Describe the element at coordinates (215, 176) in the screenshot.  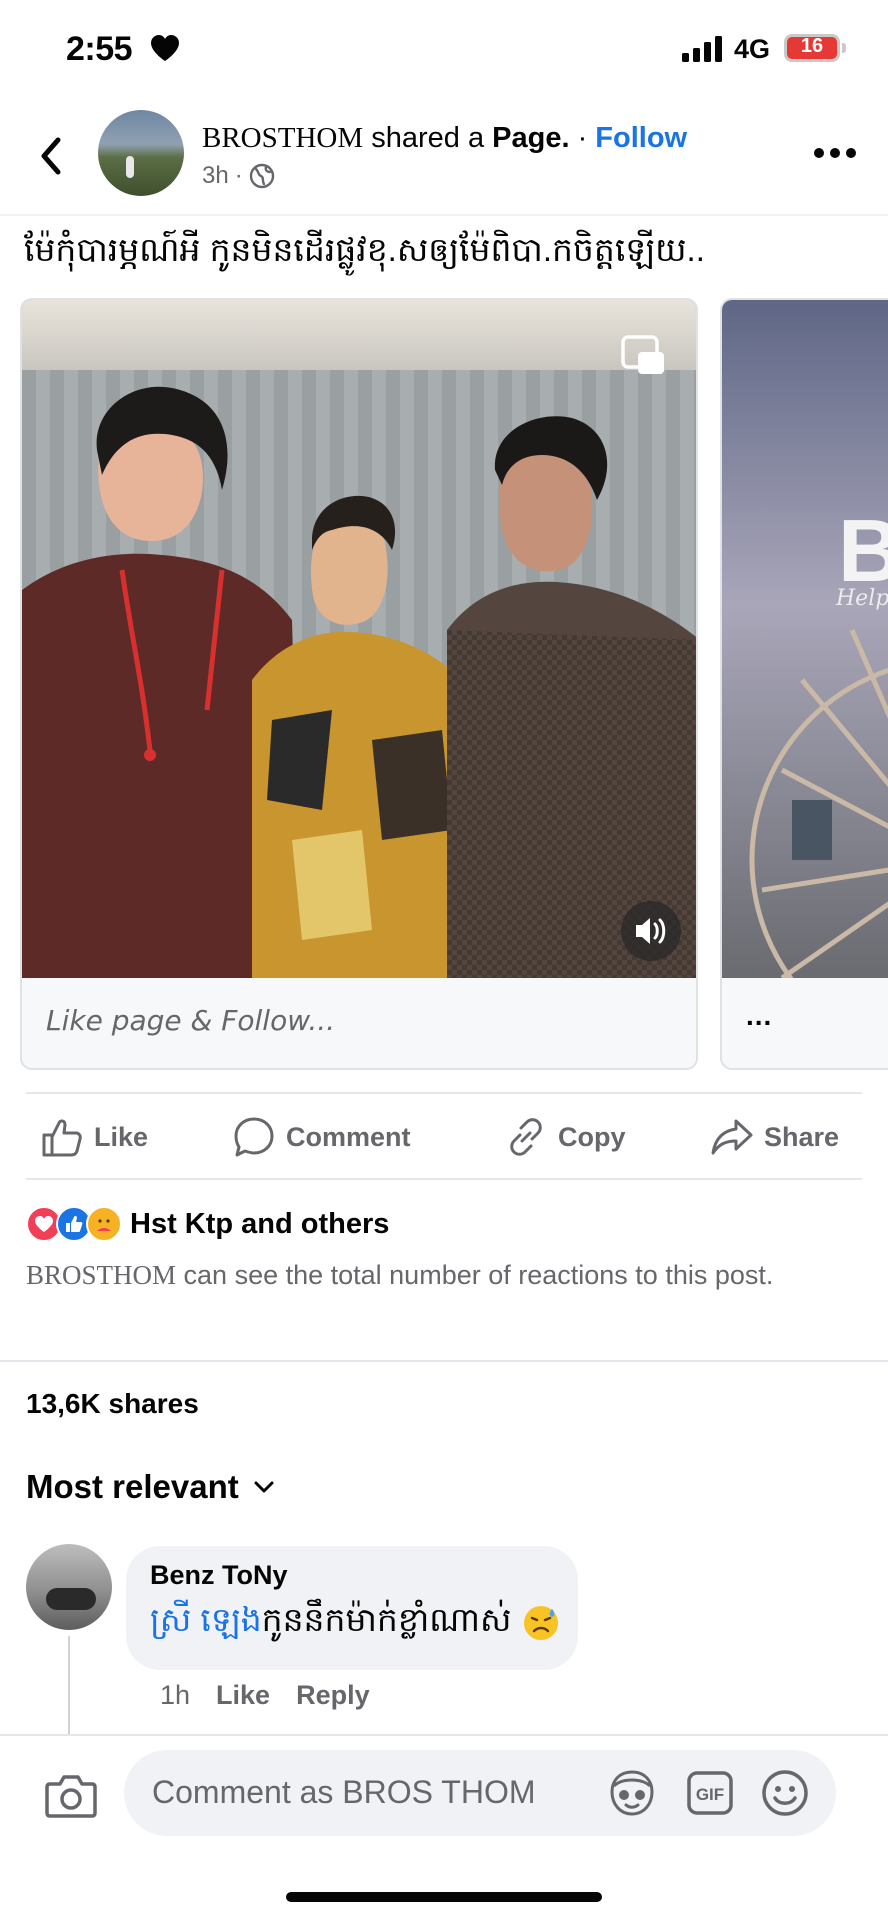
I see `post-time: 3h` at that location.